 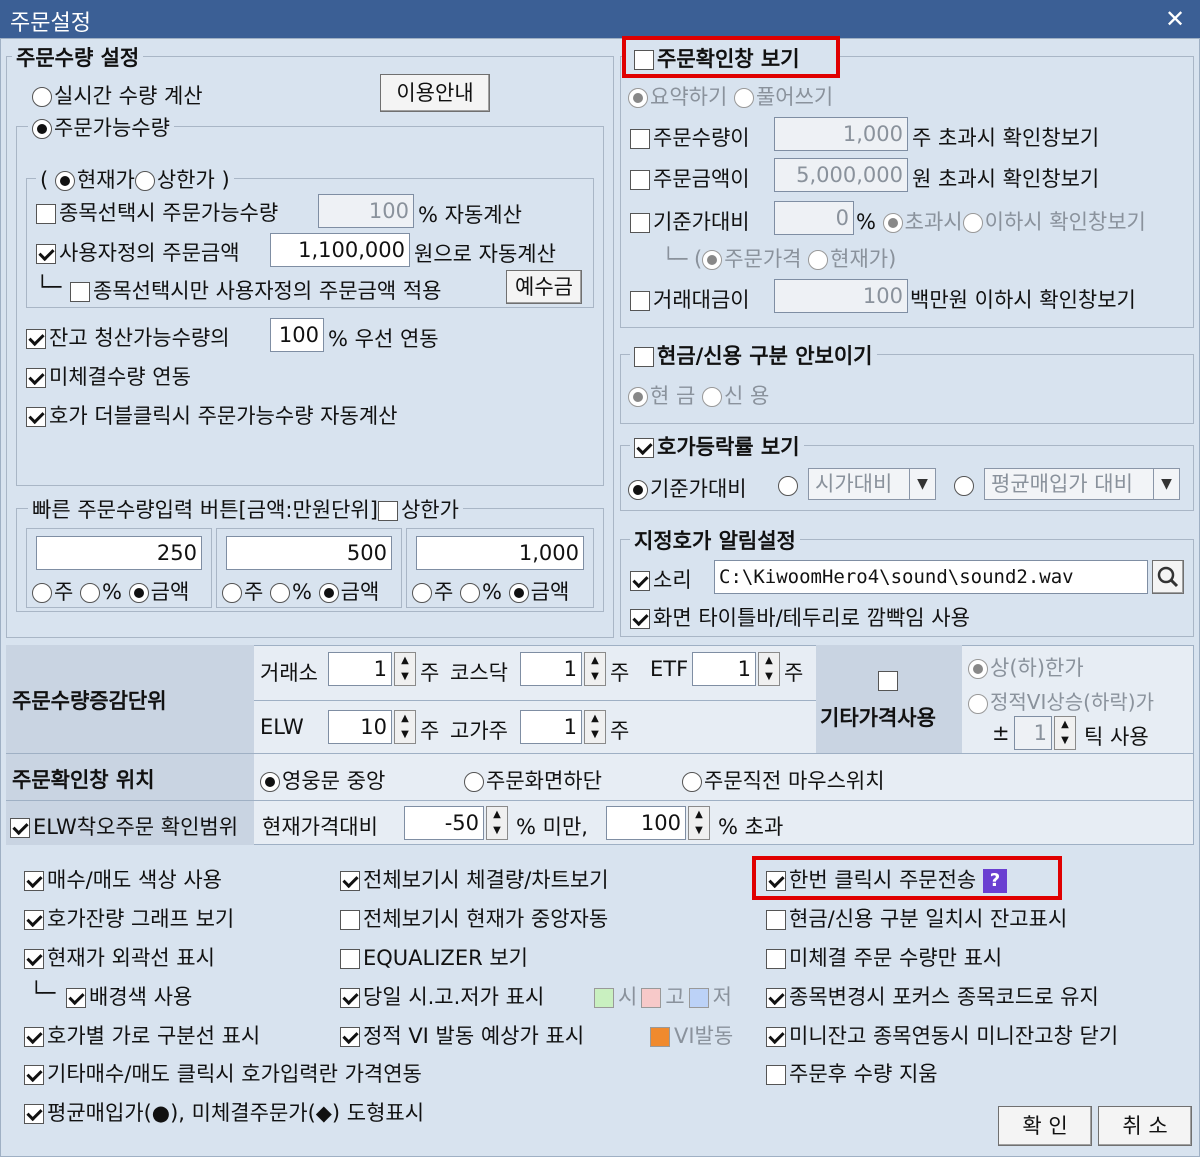 I want to click on quick-input-2: 500, so click(x=309, y=553).